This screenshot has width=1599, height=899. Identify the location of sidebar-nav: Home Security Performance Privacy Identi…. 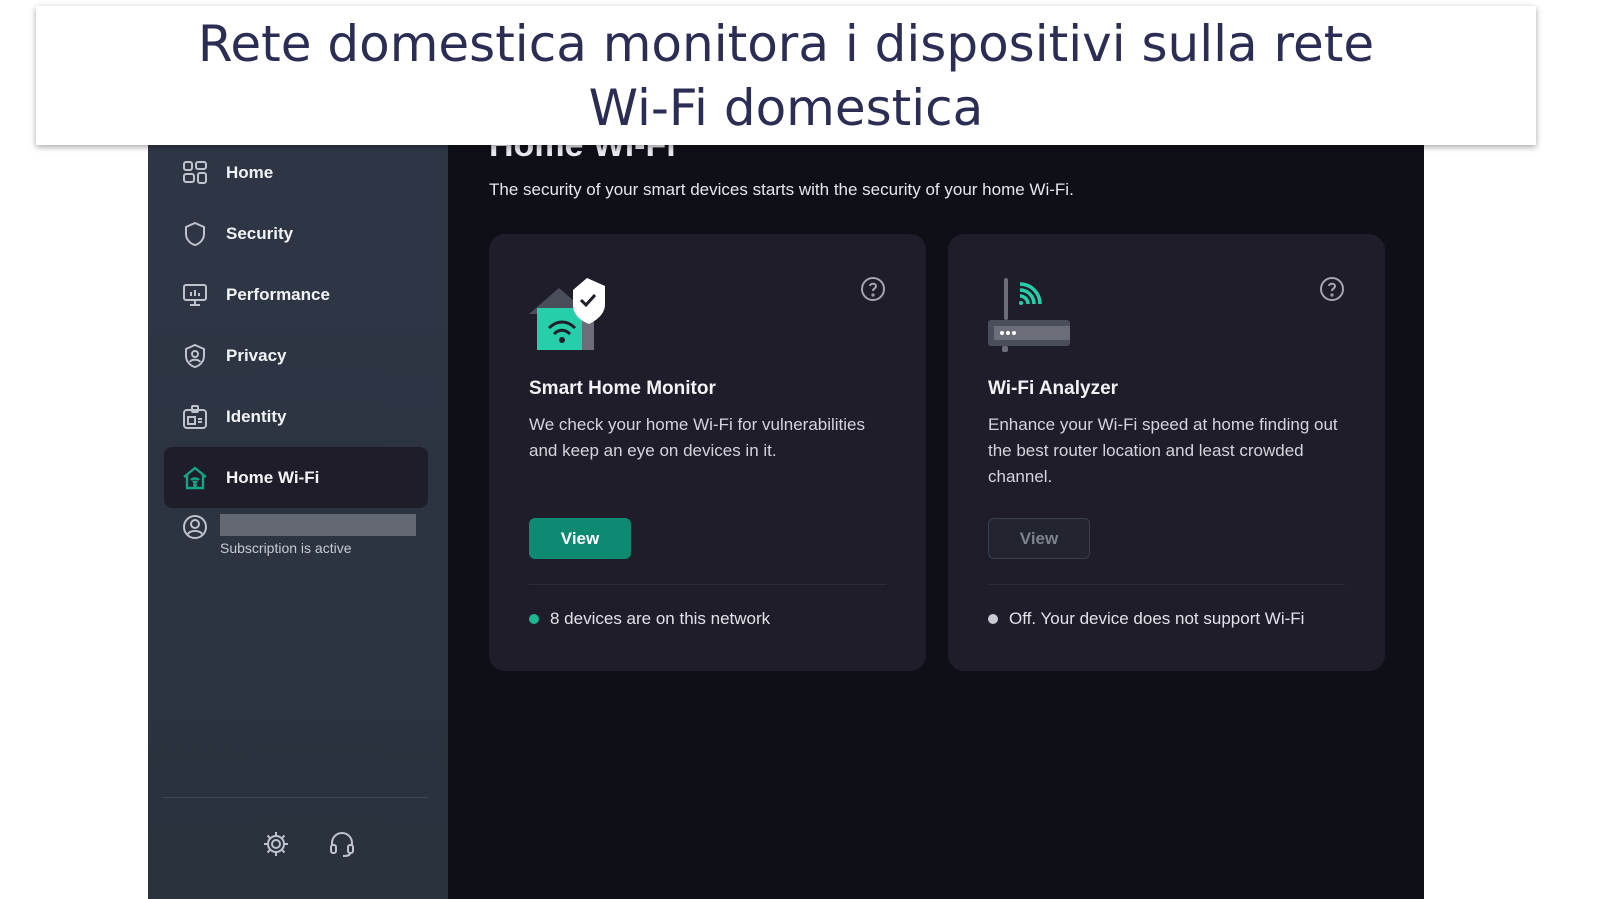
(296, 325).